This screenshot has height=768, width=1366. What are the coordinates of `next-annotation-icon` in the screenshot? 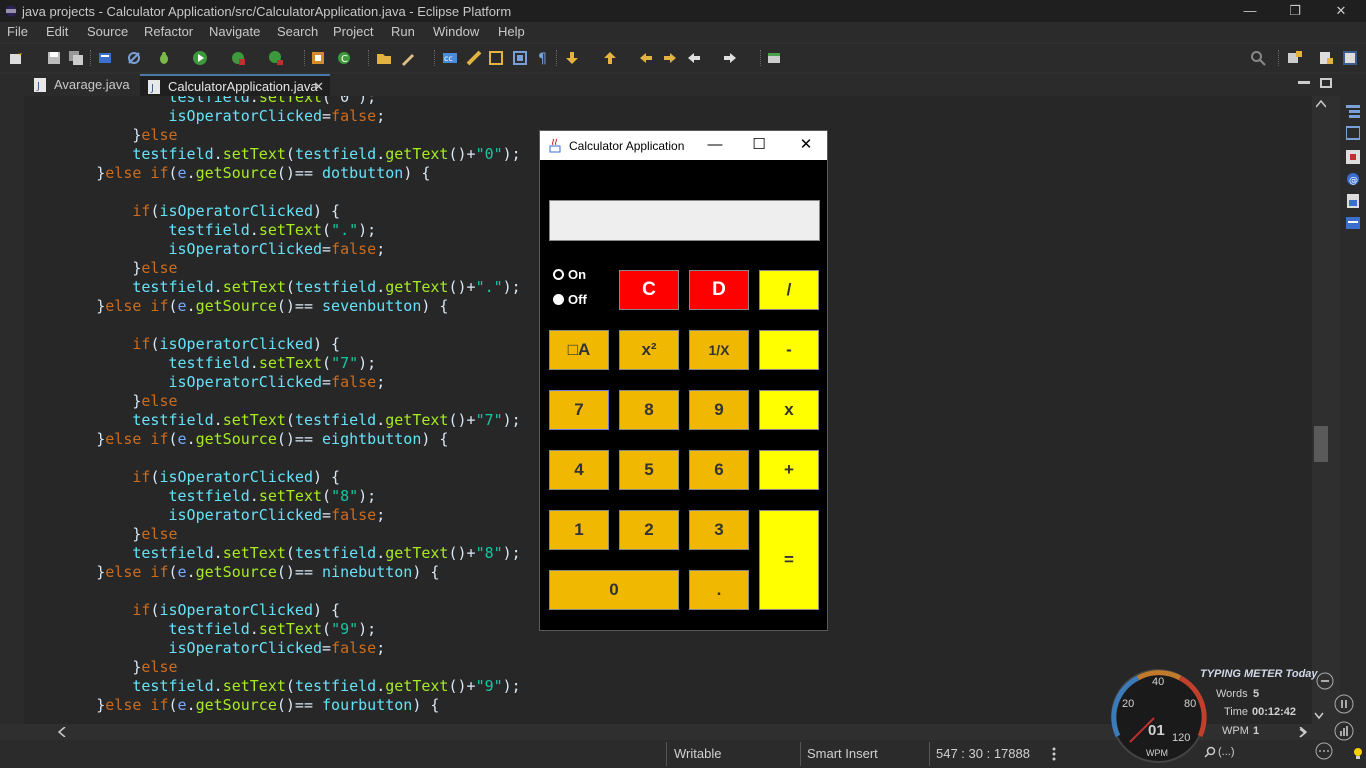 It's located at (572, 58).